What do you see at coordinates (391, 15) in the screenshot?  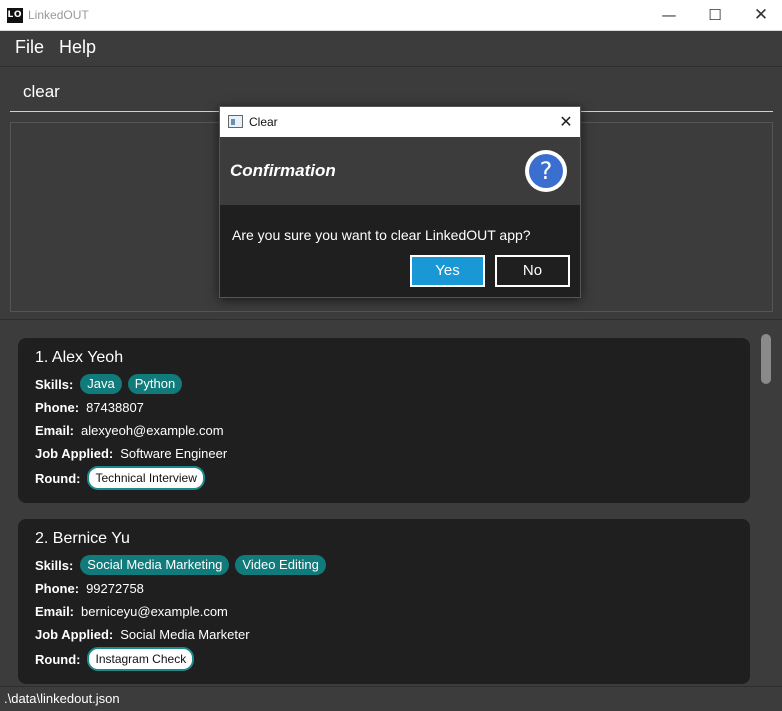 I see `window-titlebar: LO LinkedOUT — ☐ ✕` at bounding box center [391, 15].